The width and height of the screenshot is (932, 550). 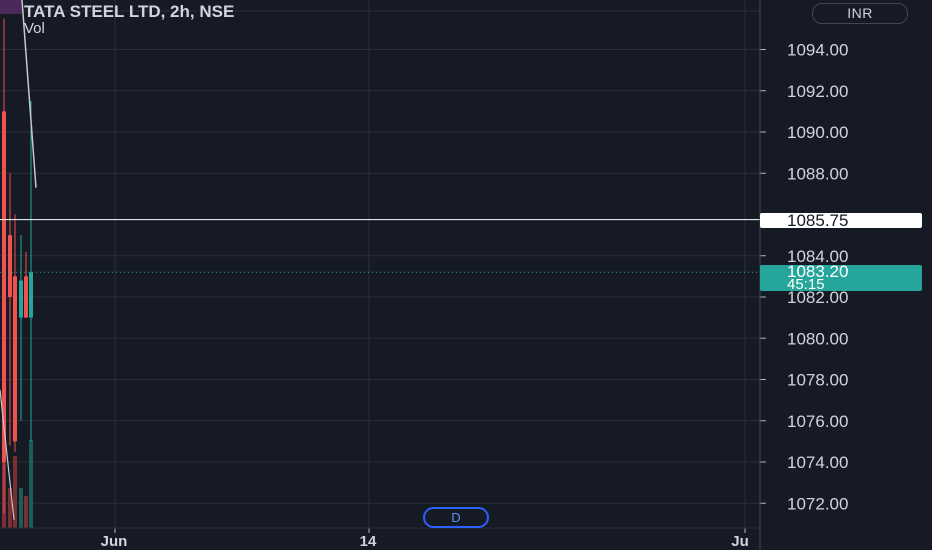 What do you see at coordinates (860, 13) in the screenshot?
I see `currency-badge: INR` at bounding box center [860, 13].